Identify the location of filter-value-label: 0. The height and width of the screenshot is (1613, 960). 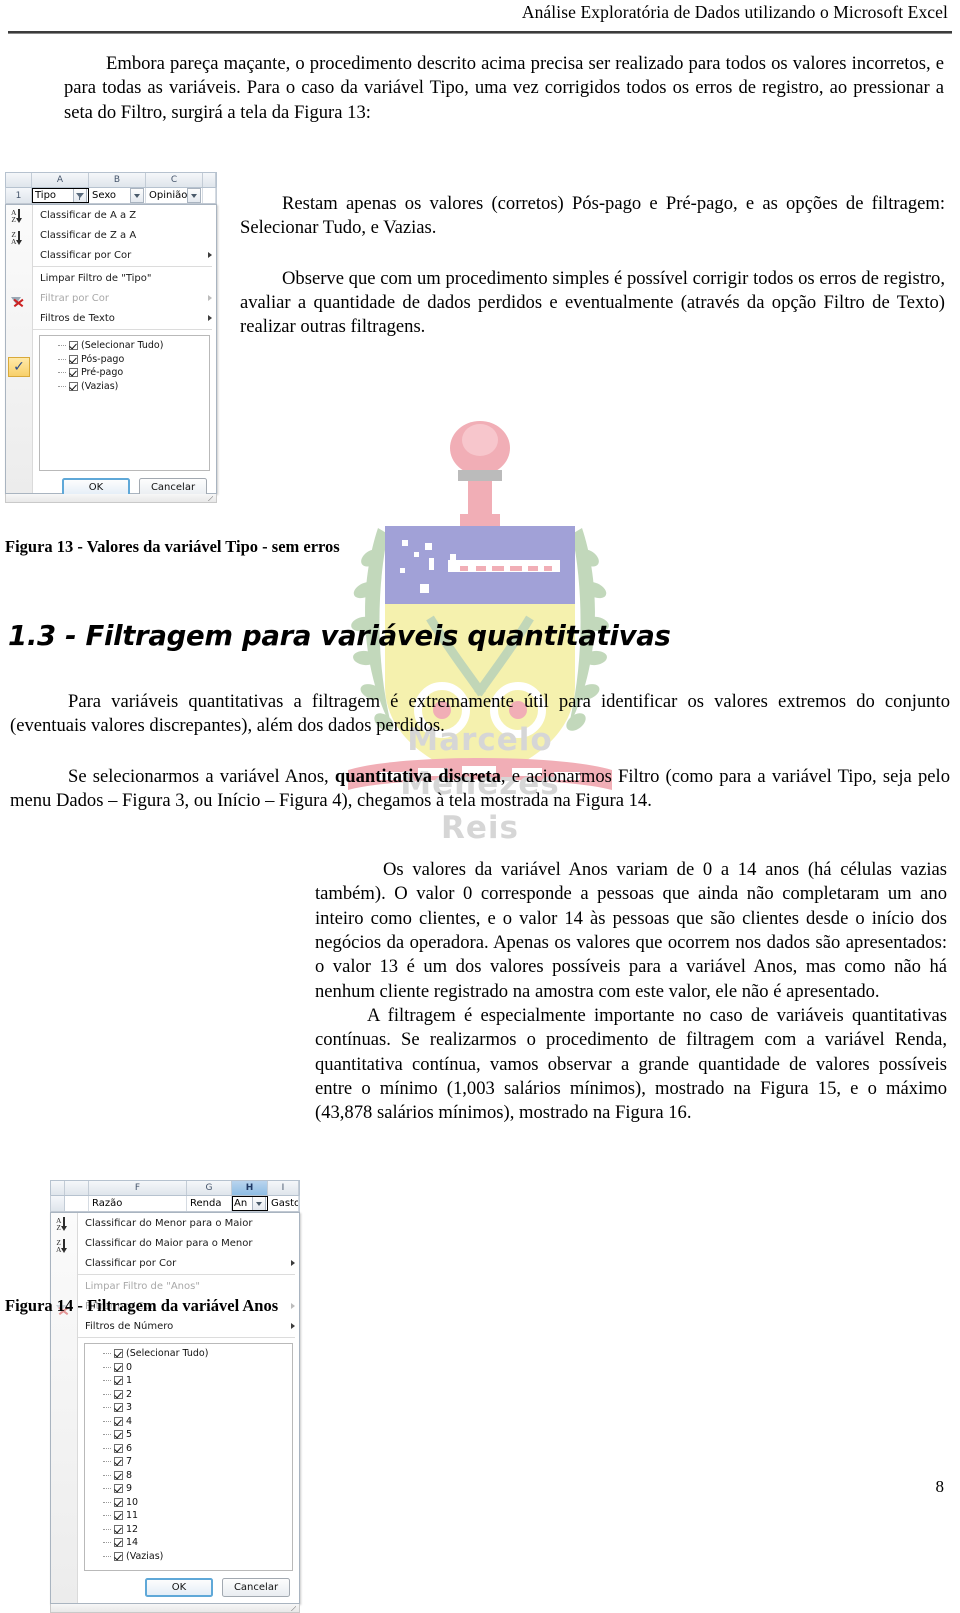
(129, 1367).